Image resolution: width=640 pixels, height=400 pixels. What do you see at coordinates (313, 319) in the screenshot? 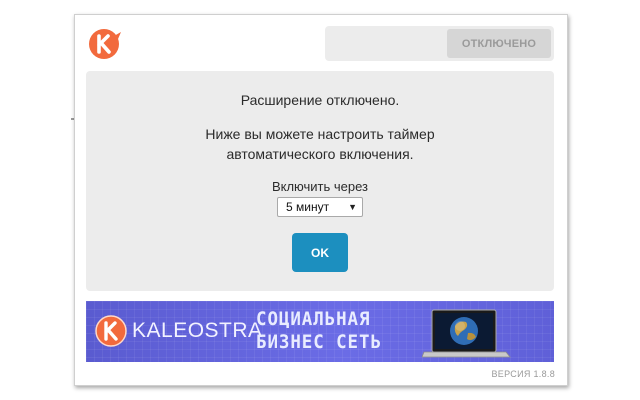
I see `banner-slogan-line1: СОЦИАЛЬНАЯ` at bounding box center [313, 319].